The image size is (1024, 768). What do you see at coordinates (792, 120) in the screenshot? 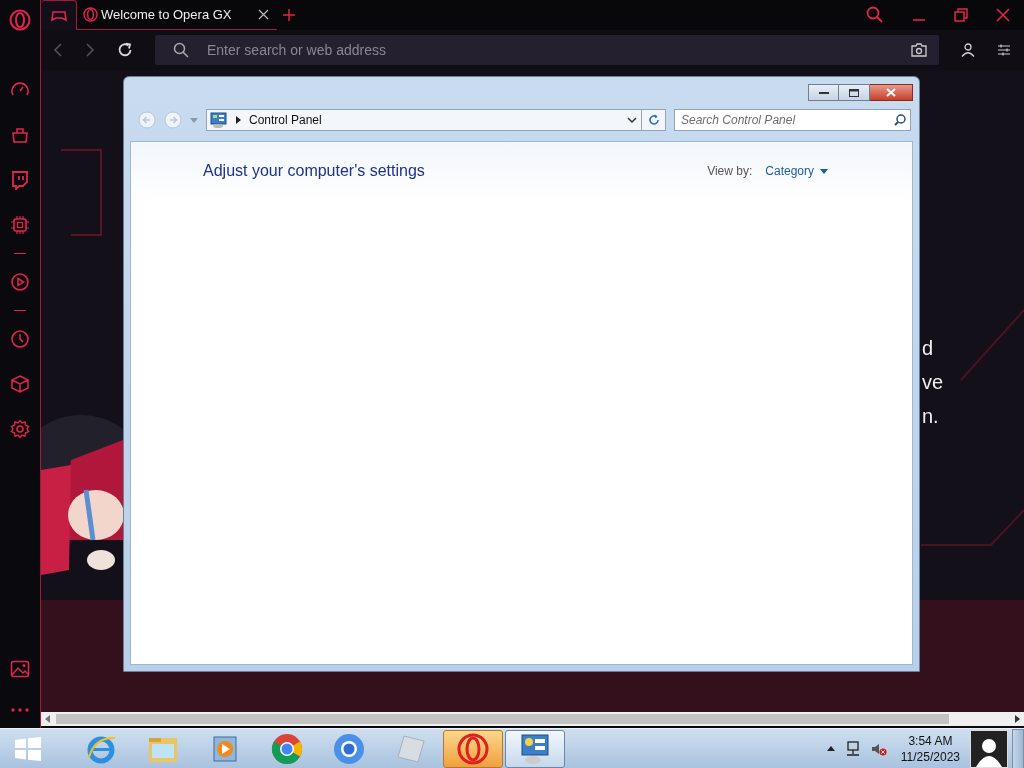
I see `search-field: Search Control Panel` at bounding box center [792, 120].